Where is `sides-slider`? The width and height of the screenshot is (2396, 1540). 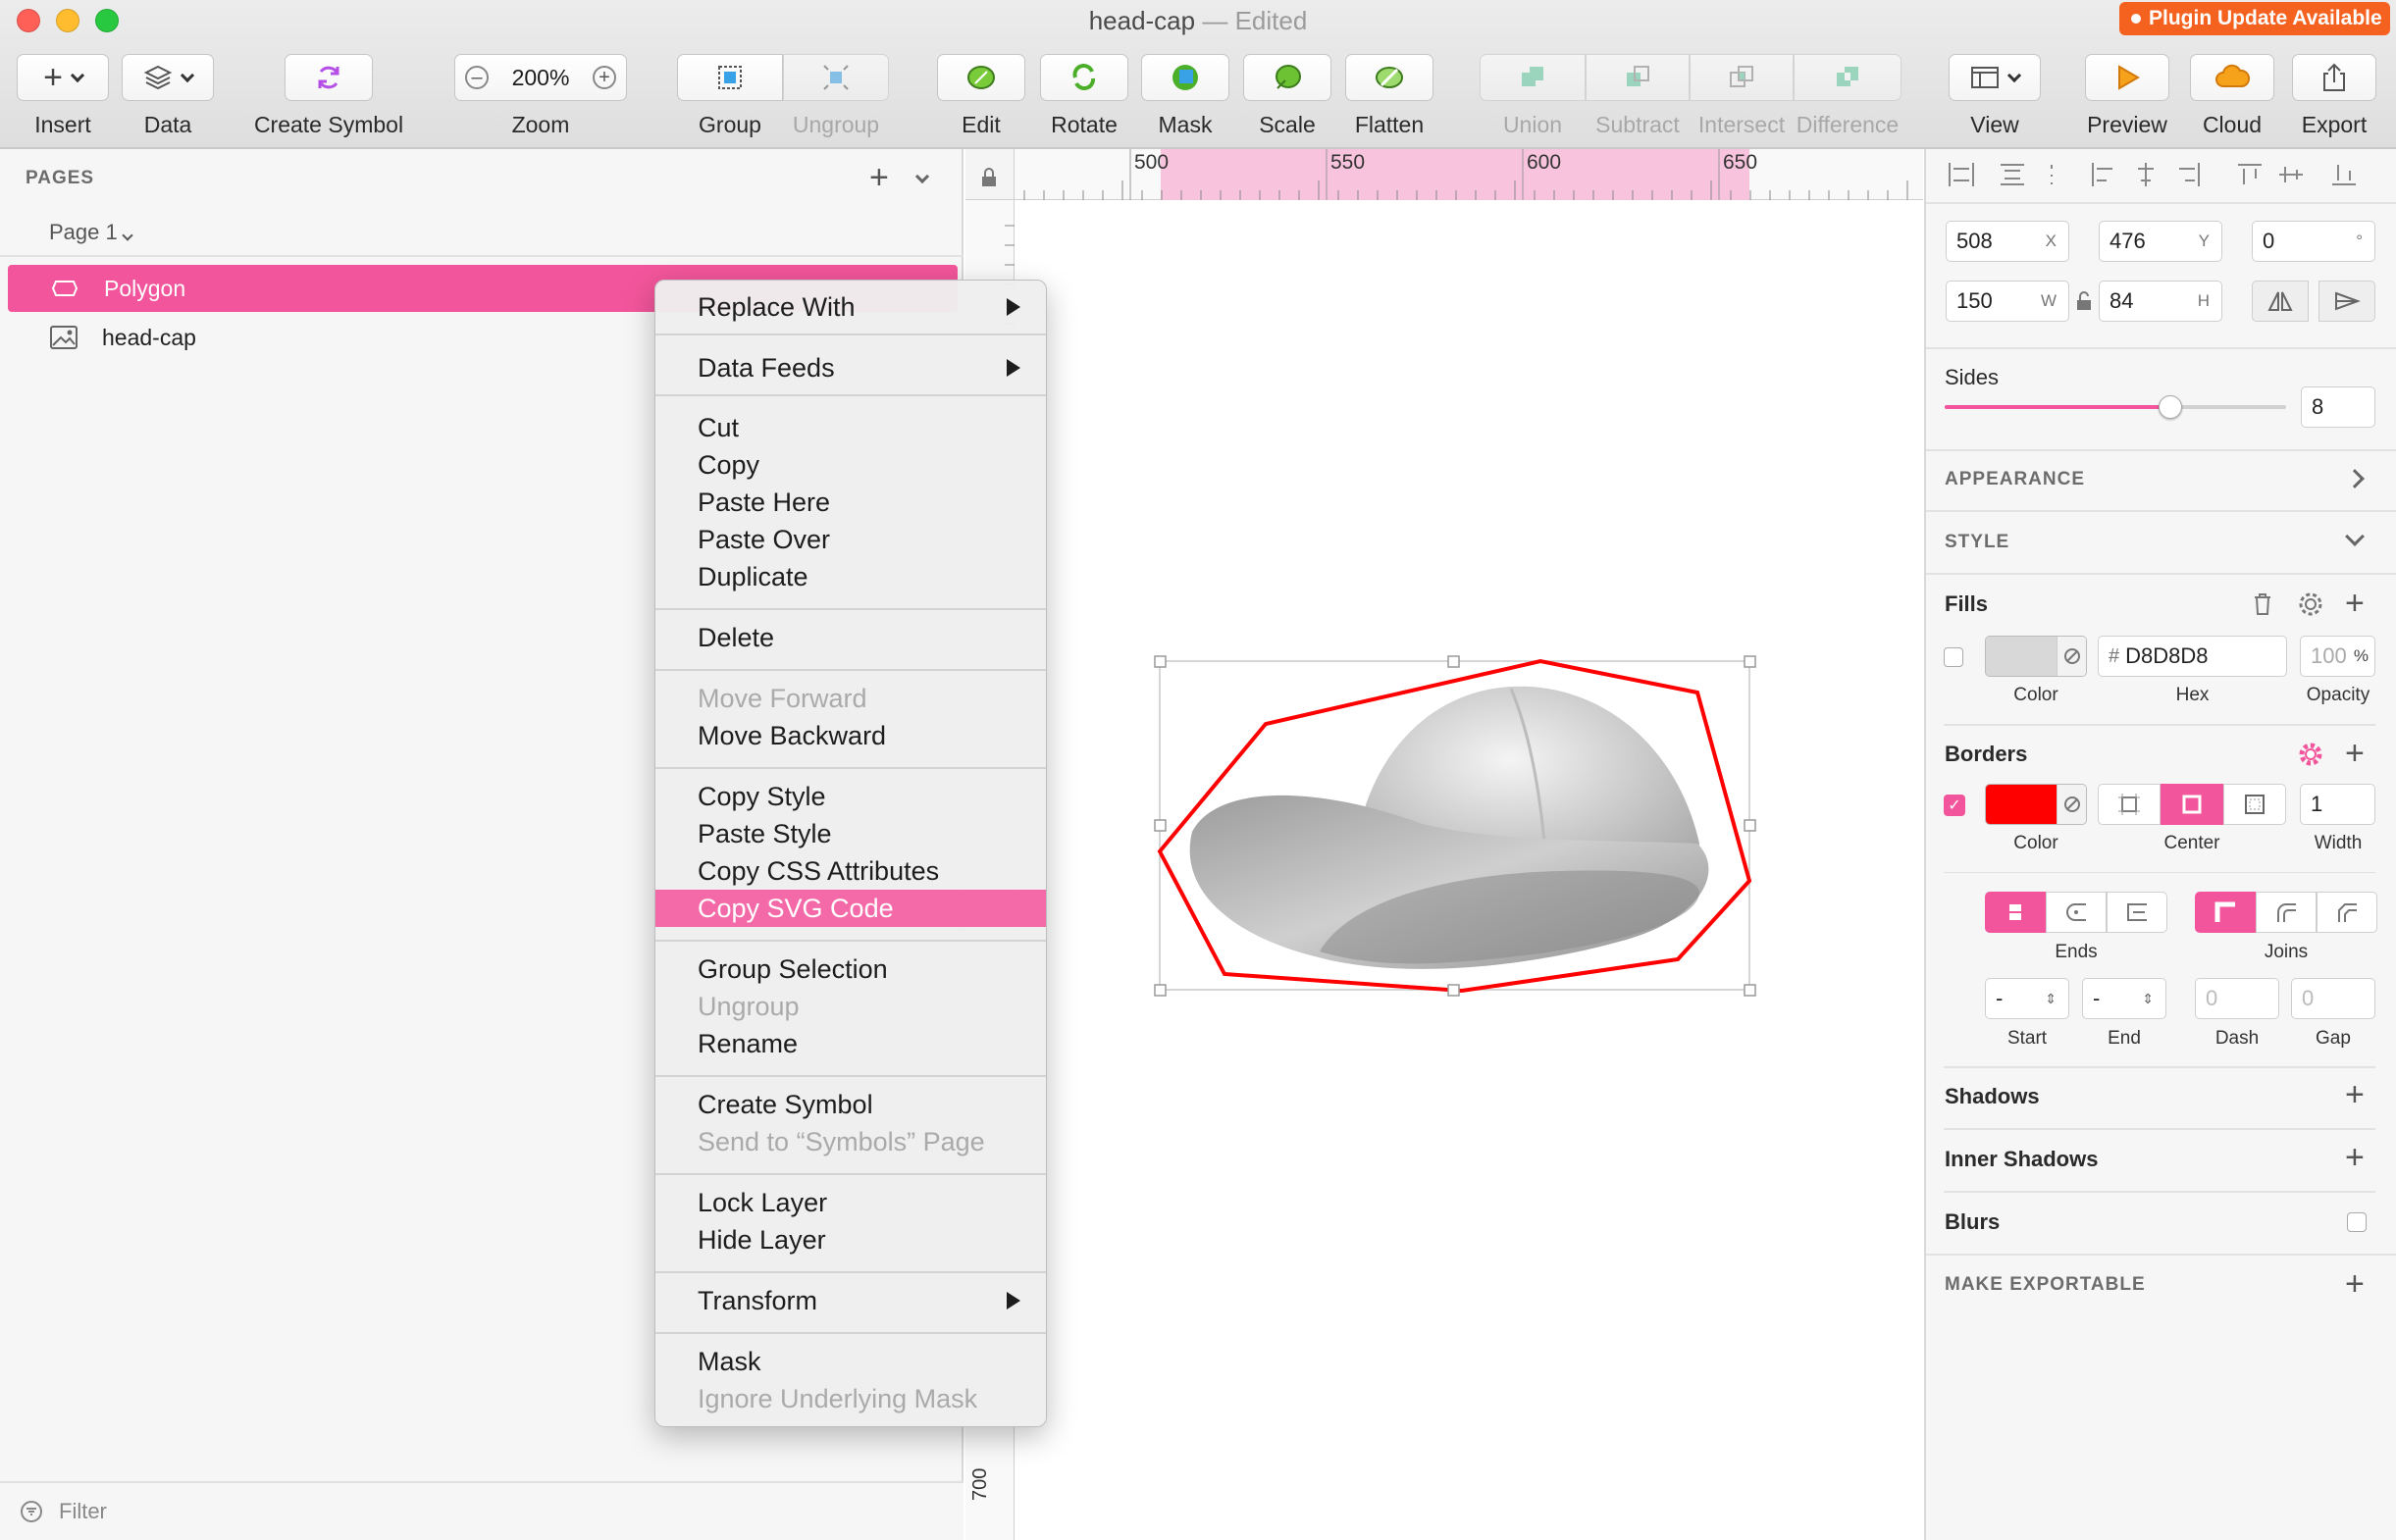
sides-slider is located at coordinates (2115, 407).